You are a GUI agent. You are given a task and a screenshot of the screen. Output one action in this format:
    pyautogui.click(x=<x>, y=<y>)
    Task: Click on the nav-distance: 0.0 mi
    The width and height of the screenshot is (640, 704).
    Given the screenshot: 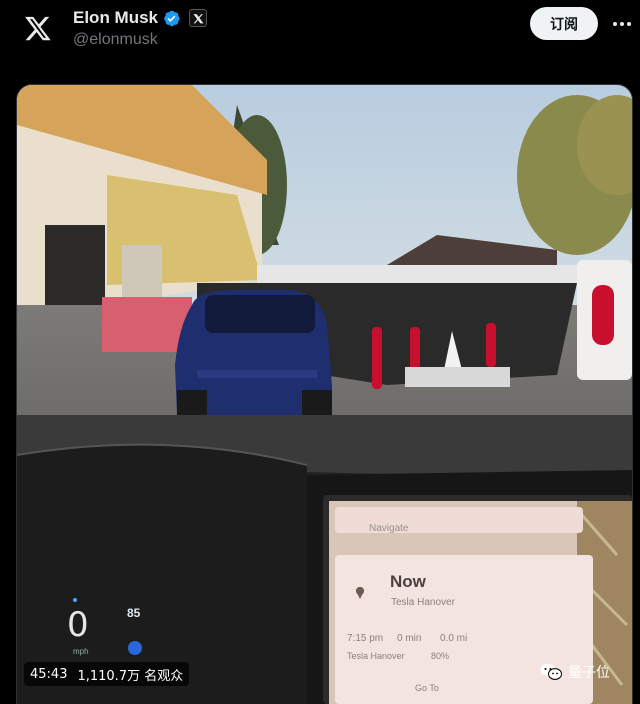 What is the action you would take?
    pyautogui.click(x=454, y=638)
    